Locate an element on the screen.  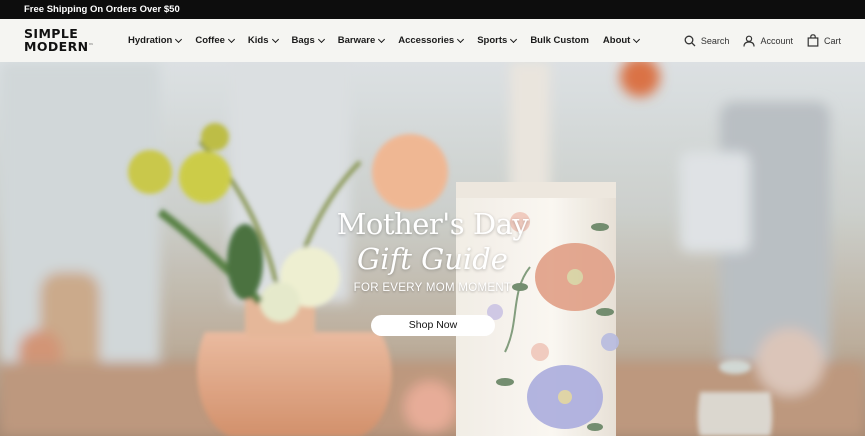
nav-label: Coffee is located at coordinates (210, 40).